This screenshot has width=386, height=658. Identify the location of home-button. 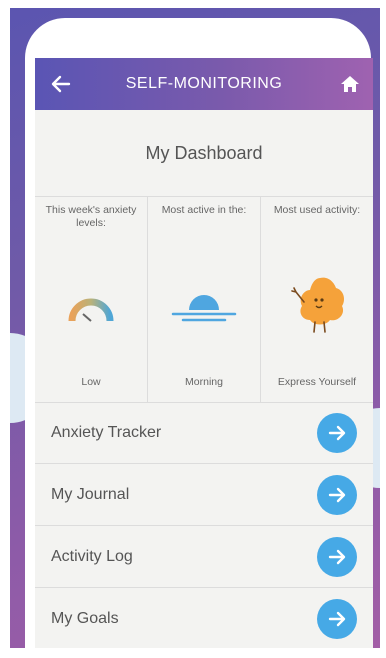
(350, 84).